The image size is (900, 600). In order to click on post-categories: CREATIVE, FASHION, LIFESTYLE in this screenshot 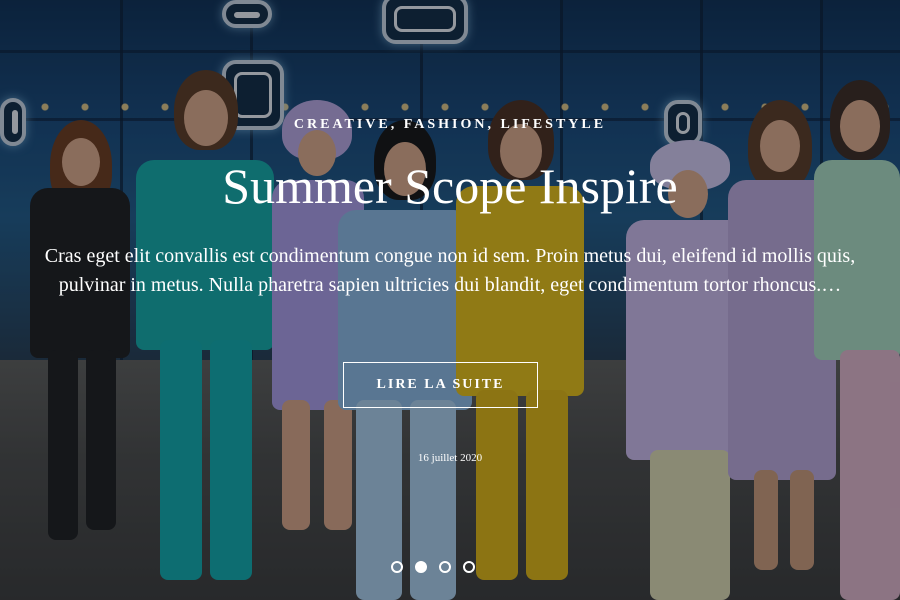, I will do `click(450, 125)`.